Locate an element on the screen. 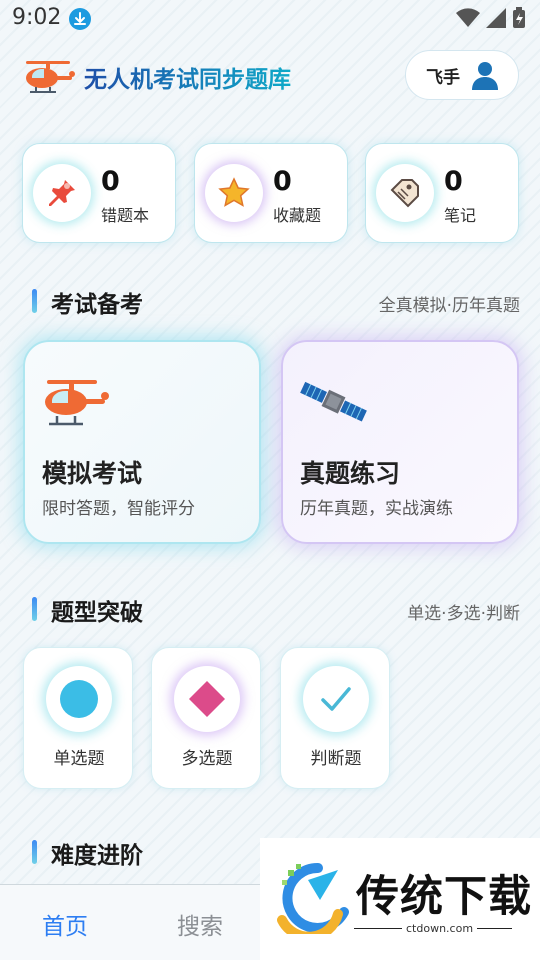 The height and width of the screenshot is (960, 540). diamond-icon is located at coordinates (207, 699).